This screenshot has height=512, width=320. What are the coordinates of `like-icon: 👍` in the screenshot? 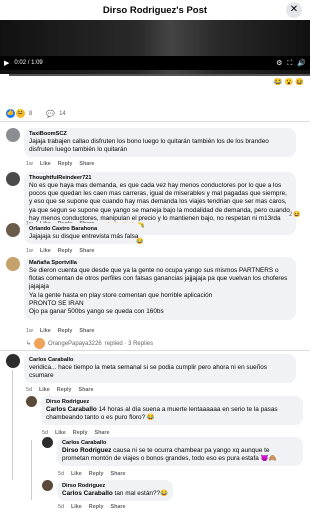 It's located at (10, 113).